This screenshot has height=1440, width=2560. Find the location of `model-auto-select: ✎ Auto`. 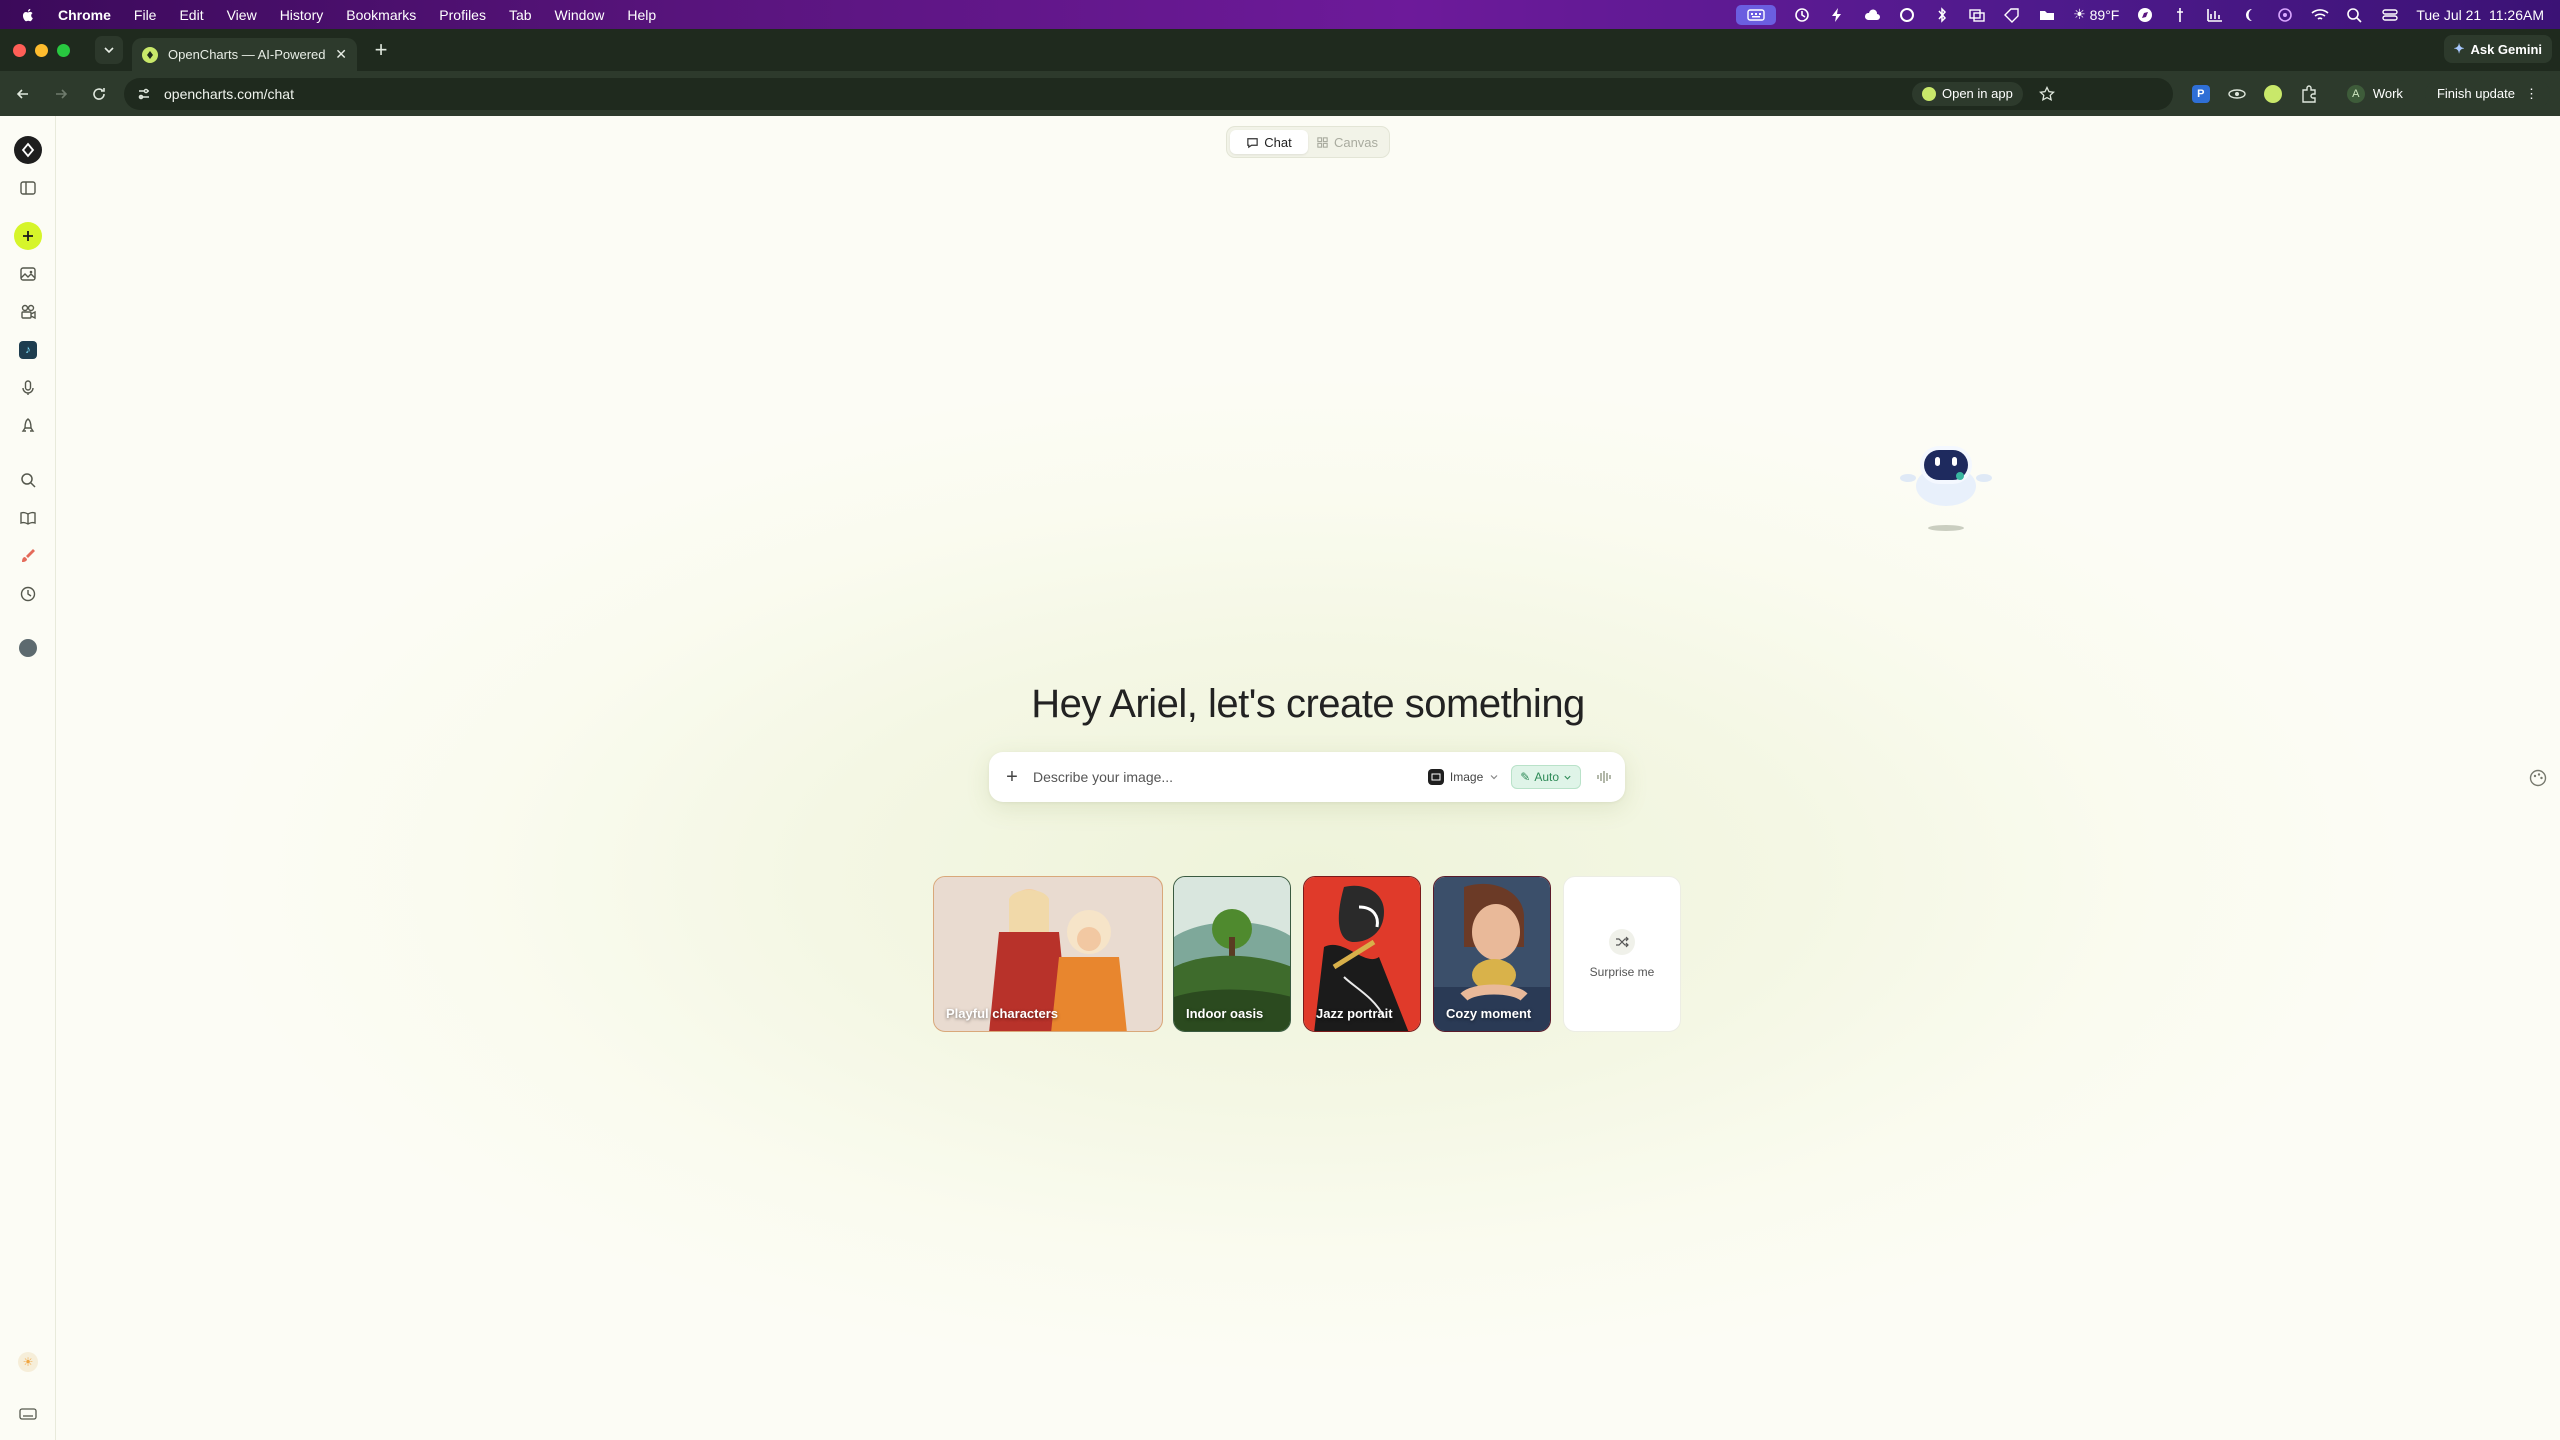

model-auto-select: ✎ Auto is located at coordinates (1546, 777).